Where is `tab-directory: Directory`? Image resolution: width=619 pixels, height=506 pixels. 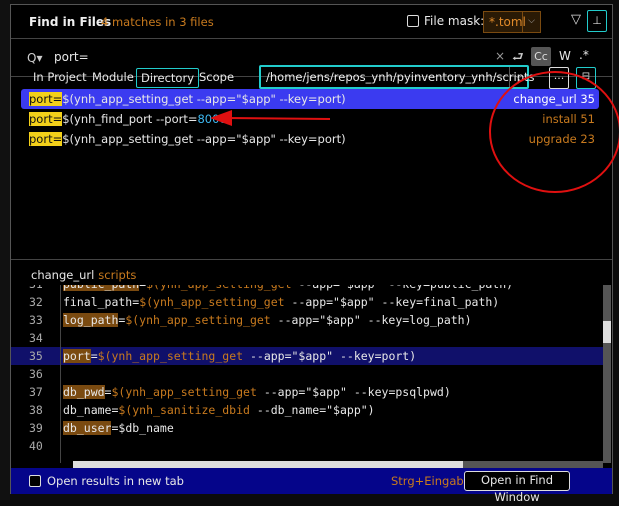 tab-directory: Directory is located at coordinates (168, 78).